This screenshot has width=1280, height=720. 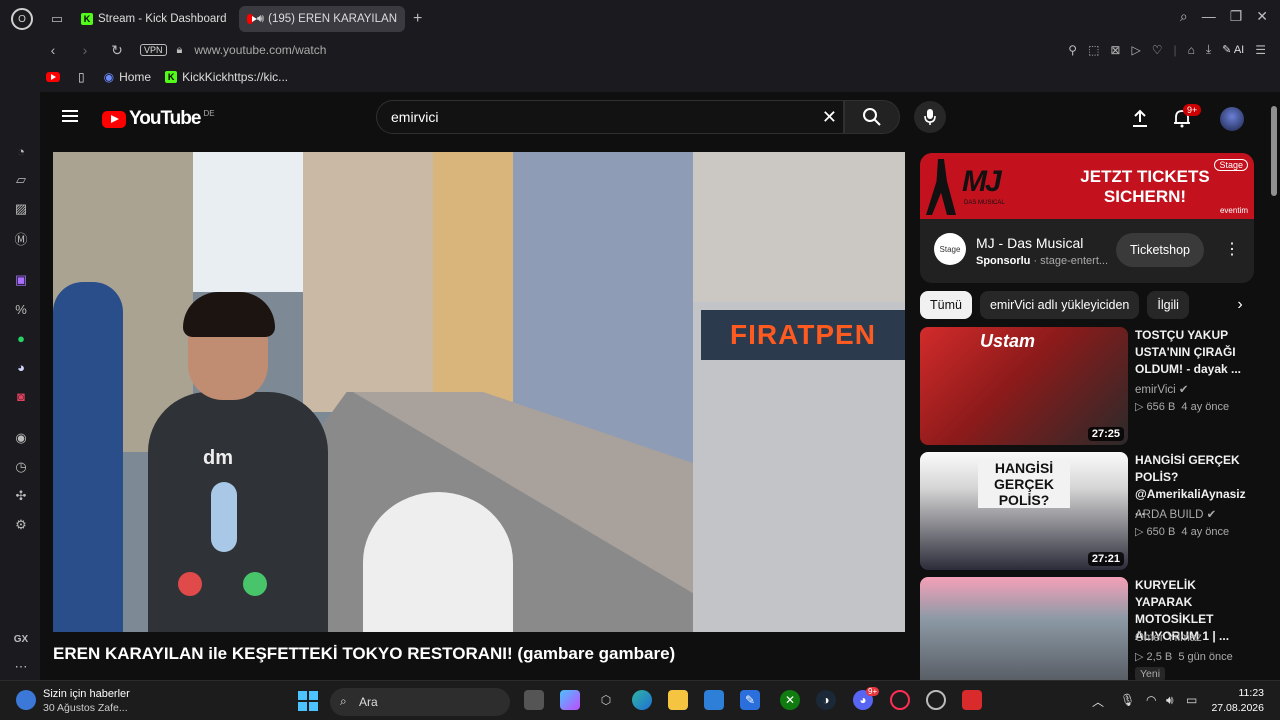 I want to click on scrollbar-thumb, so click(x=1274, y=151).